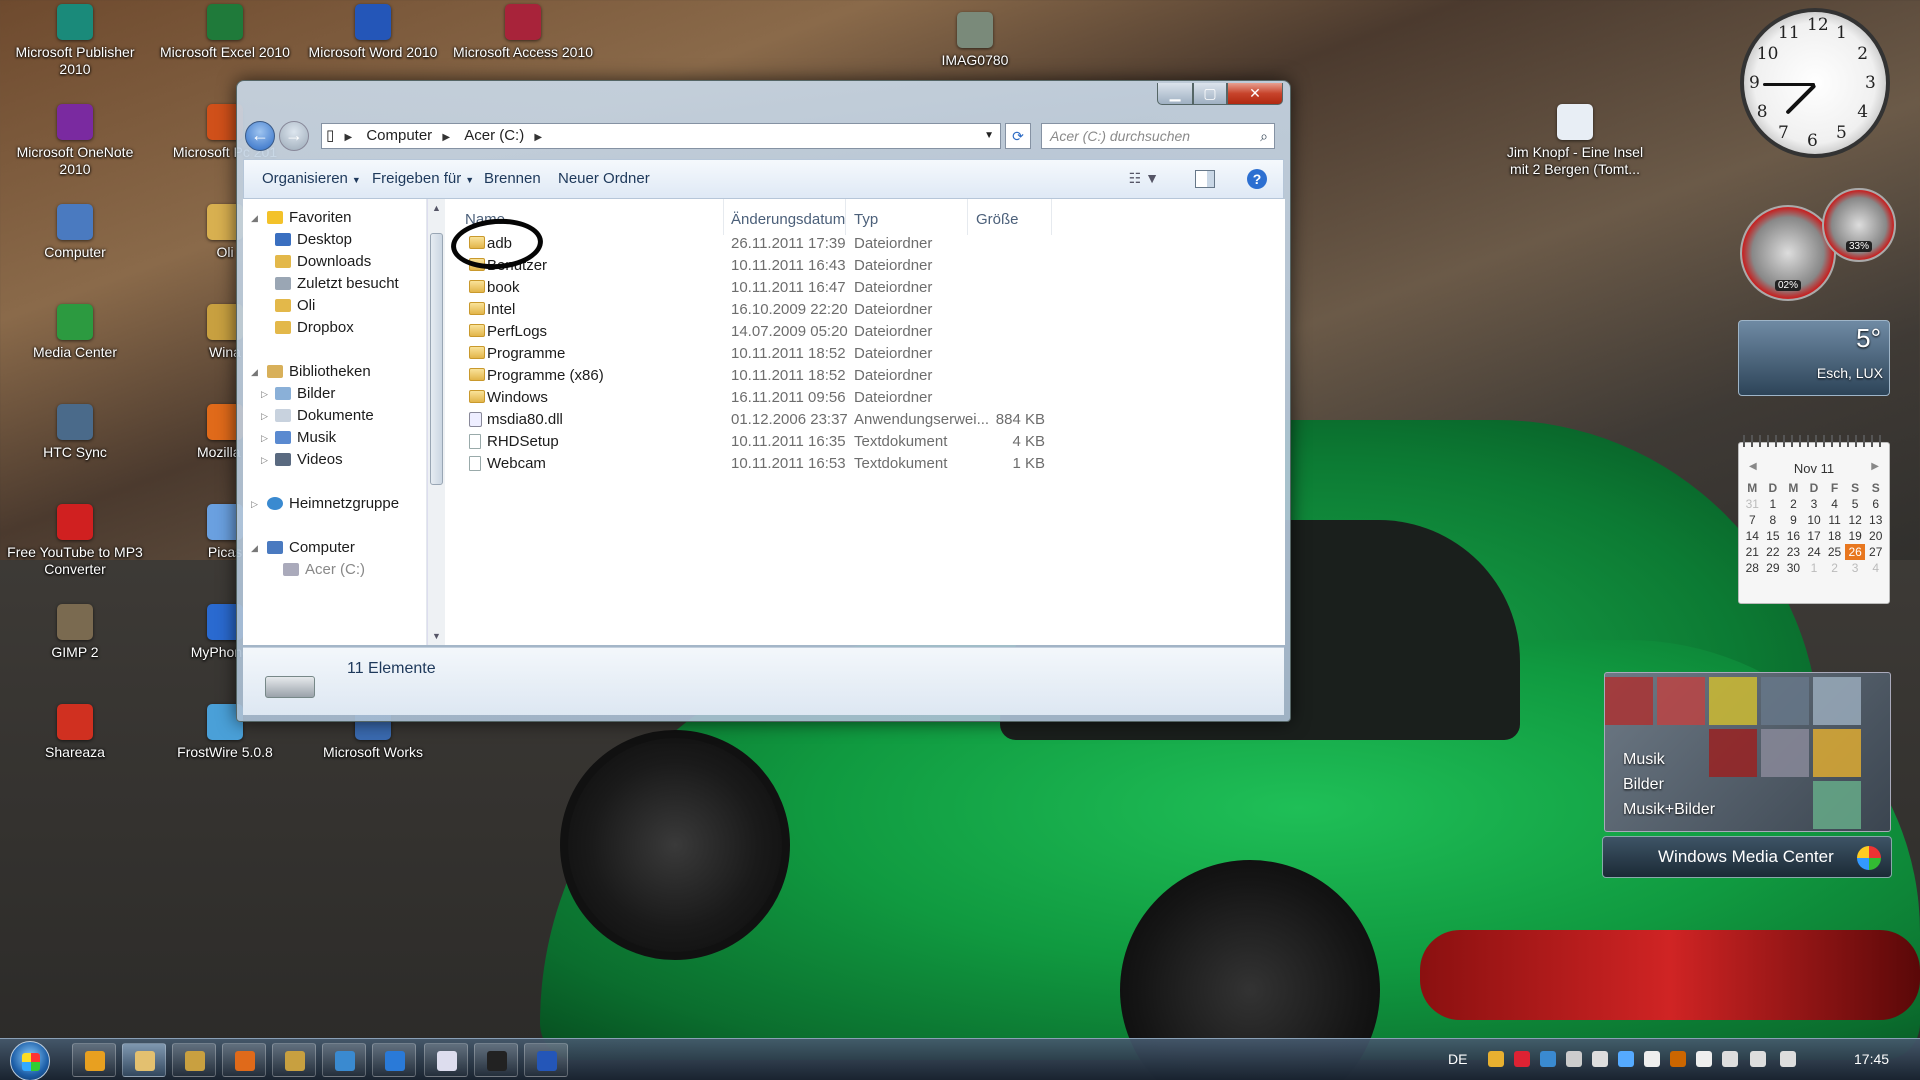  I want to click on clock-gadget: 12 1 2 3 4 5 6 7 8 9 10 11, so click(1815, 83).